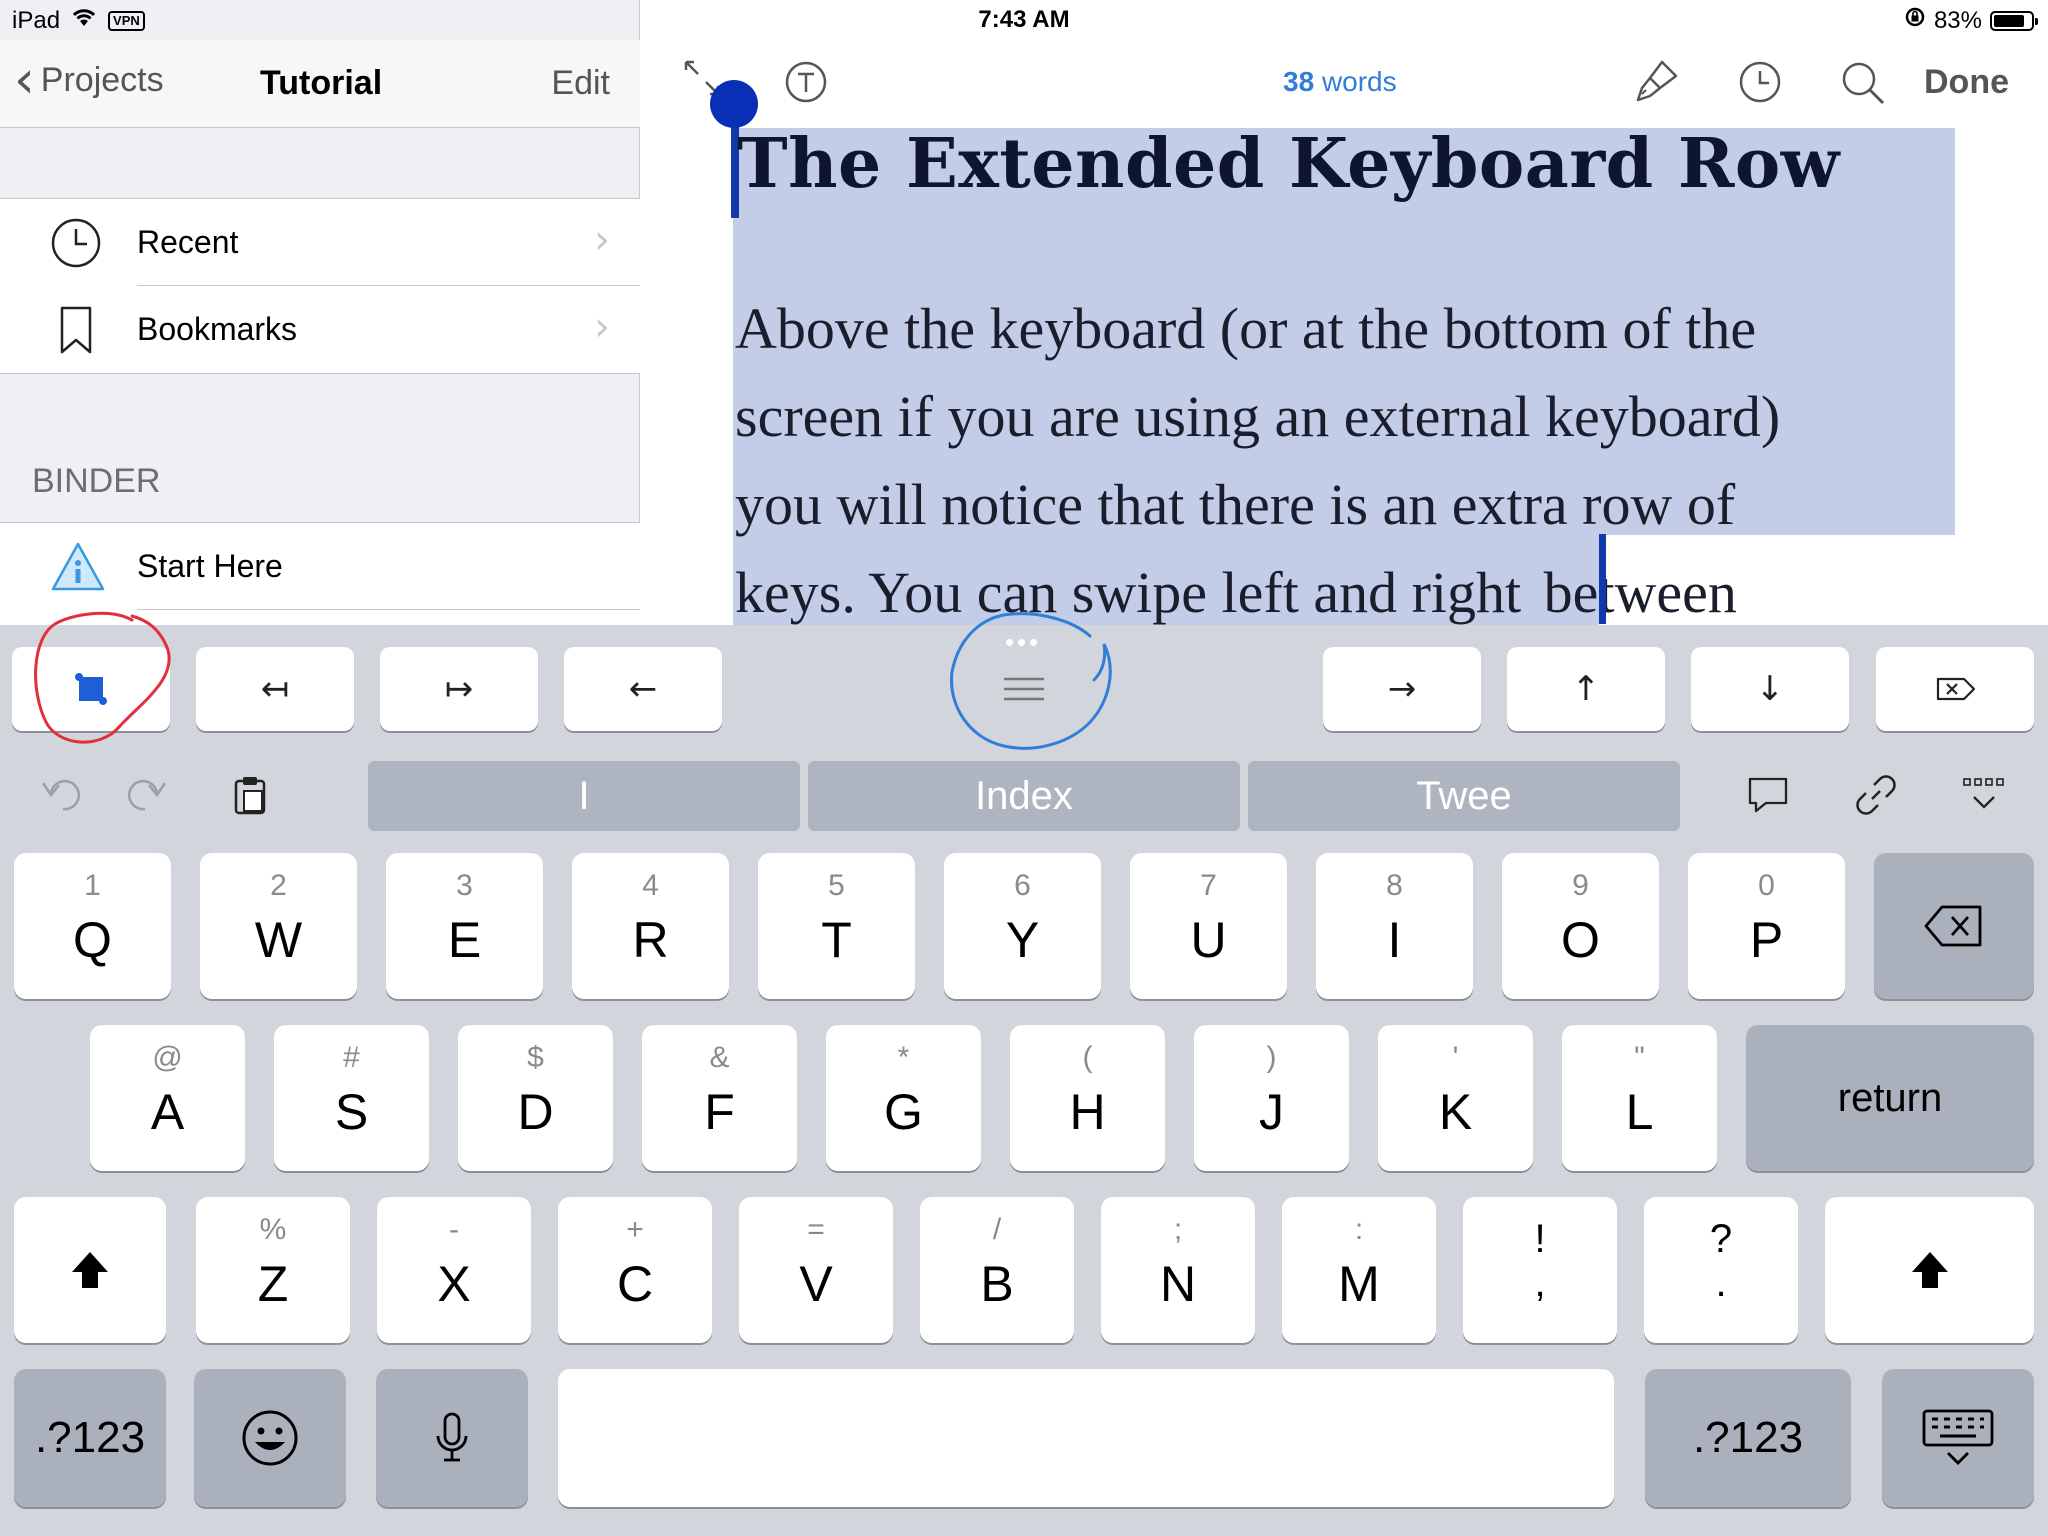 The image size is (2048, 1536). I want to click on forward-delete-icon, so click(1956, 689).